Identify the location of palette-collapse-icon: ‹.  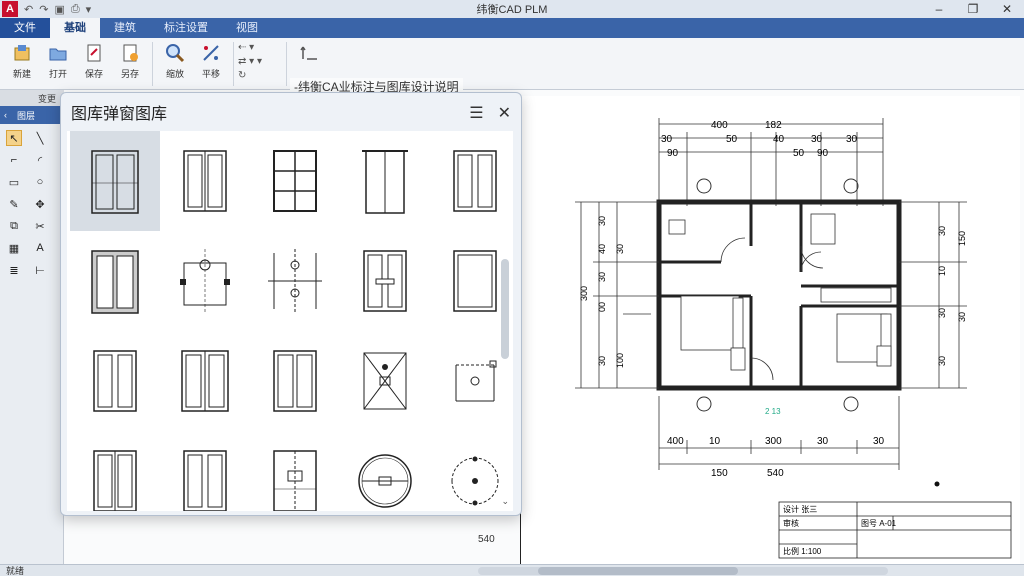
(5, 115).